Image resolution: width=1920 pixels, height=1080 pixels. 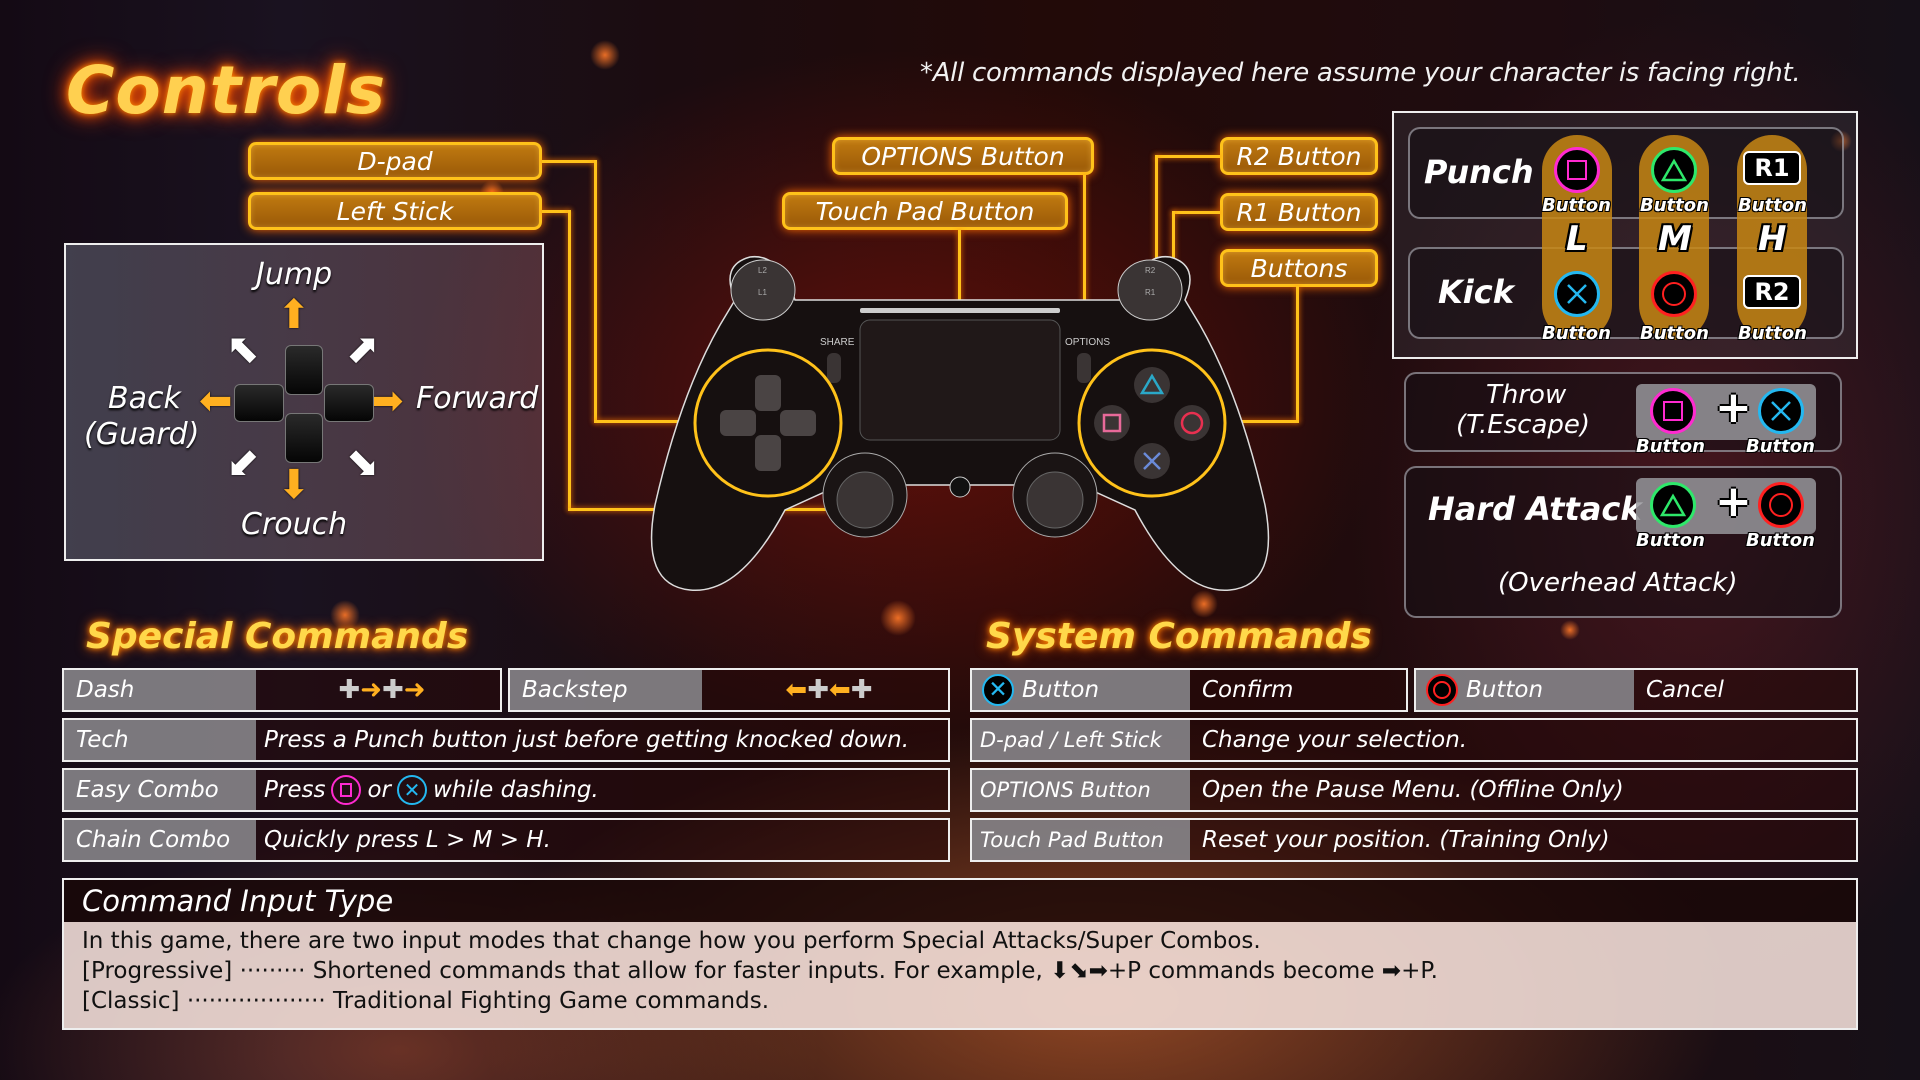 What do you see at coordinates (256, 1001) in the screenshot?
I see `leader-dots: ···················` at bounding box center [256, 1001].